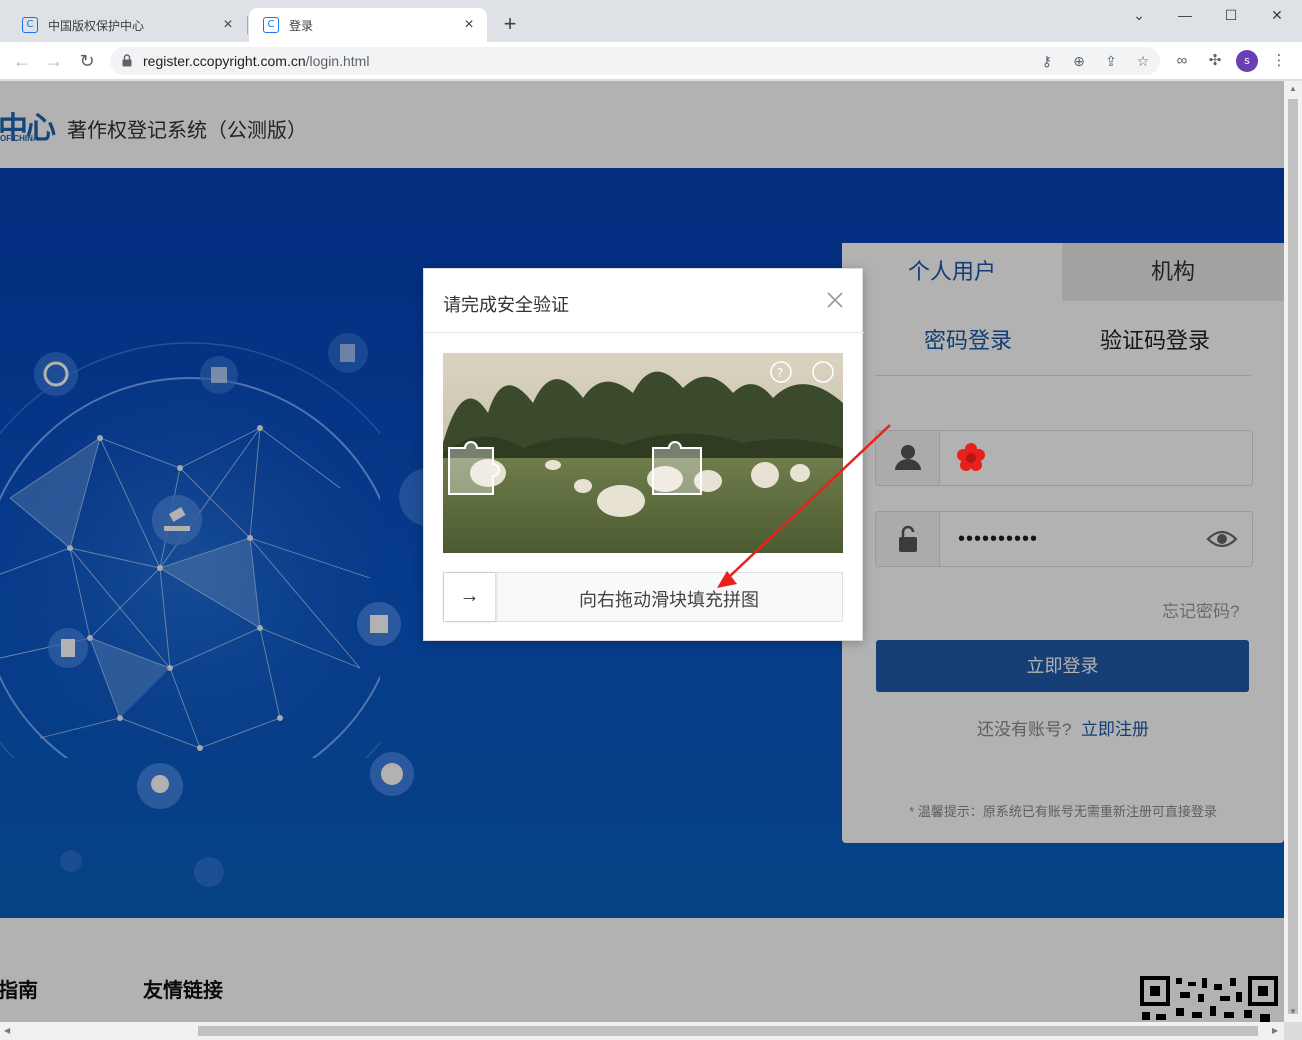  I want to click on maximize-button: ☐, so click(1231, 16).